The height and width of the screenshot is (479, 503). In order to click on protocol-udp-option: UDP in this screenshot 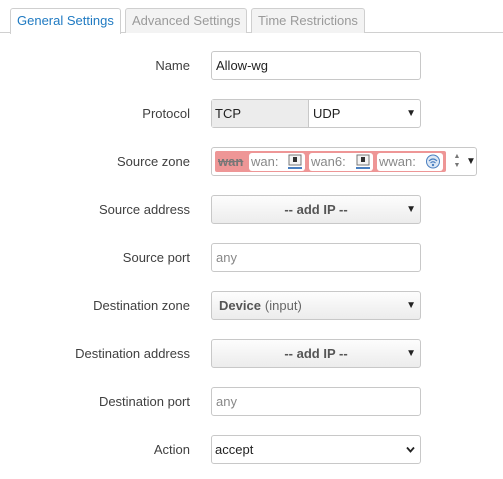, I will do `click(365, 113)`.